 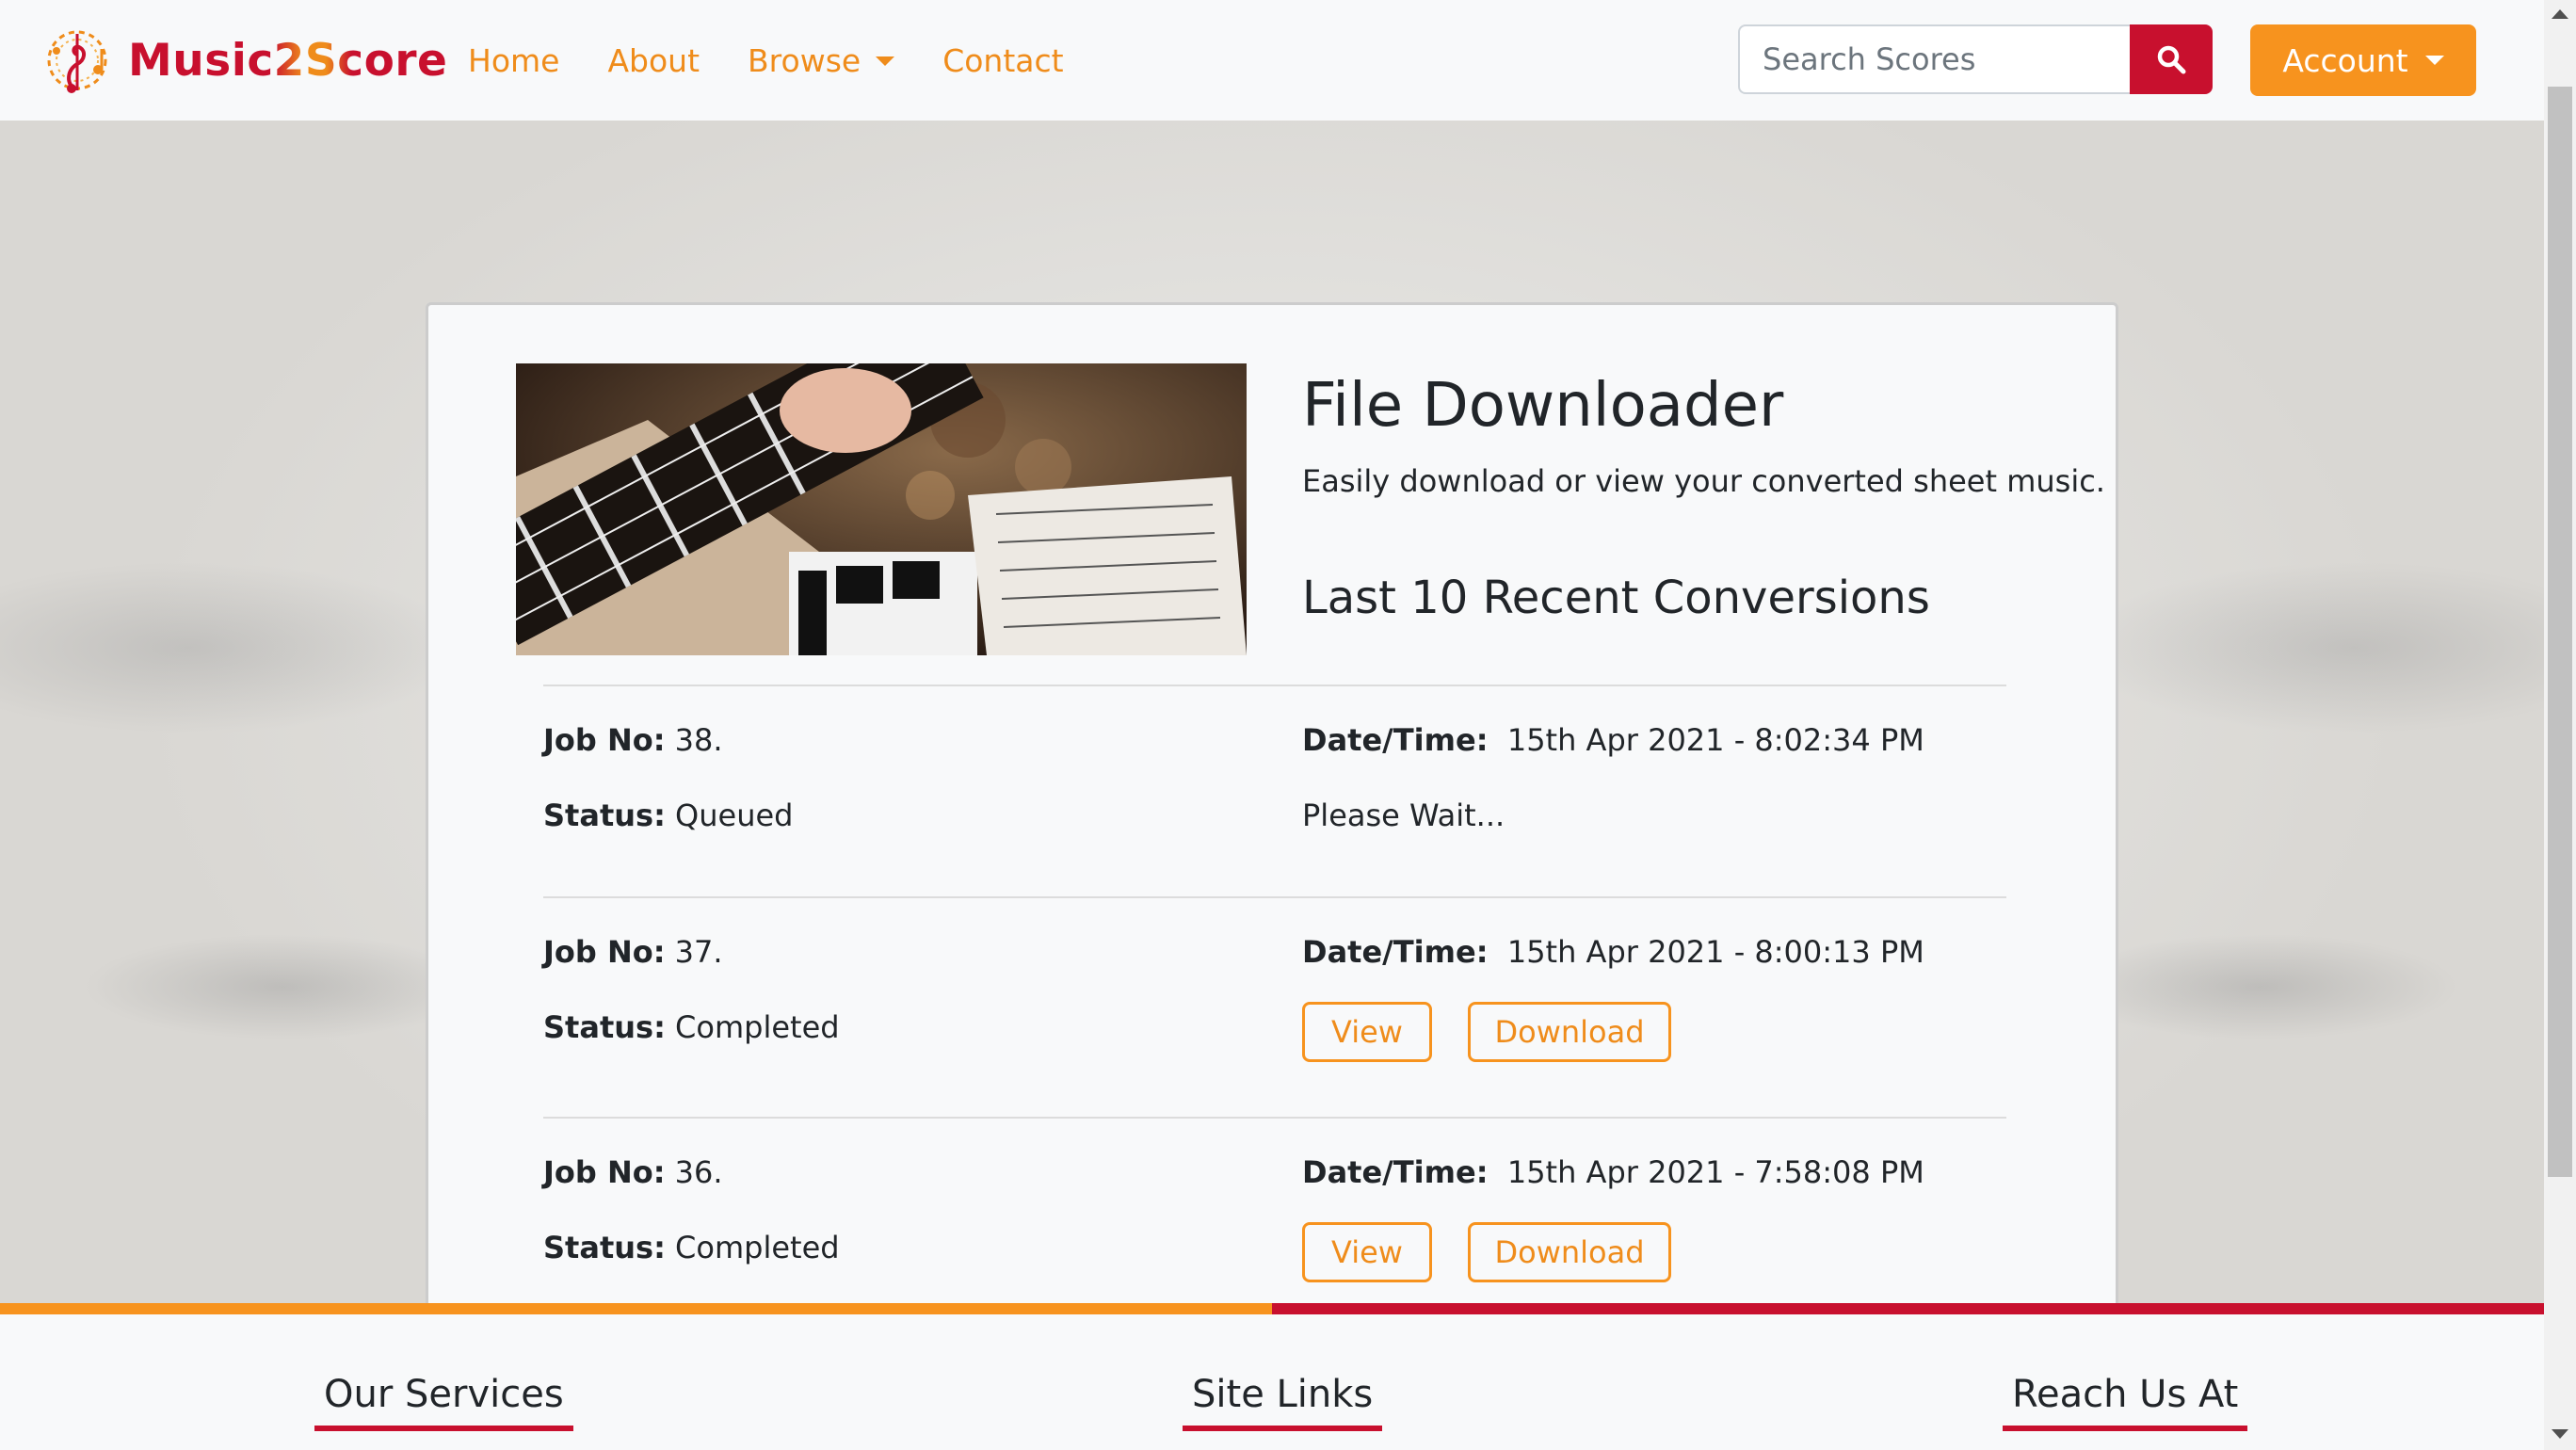 What do you see at coordinates (443, 1402) in the screenshot?
I see `footer-heading-services: Our Services` at bounding box center [443, 1402].